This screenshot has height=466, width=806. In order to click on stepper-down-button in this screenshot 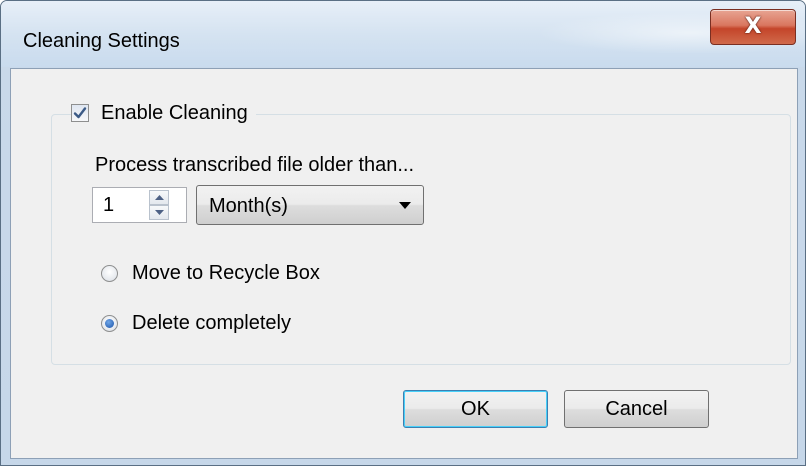, I will do `click(159, 212)`.